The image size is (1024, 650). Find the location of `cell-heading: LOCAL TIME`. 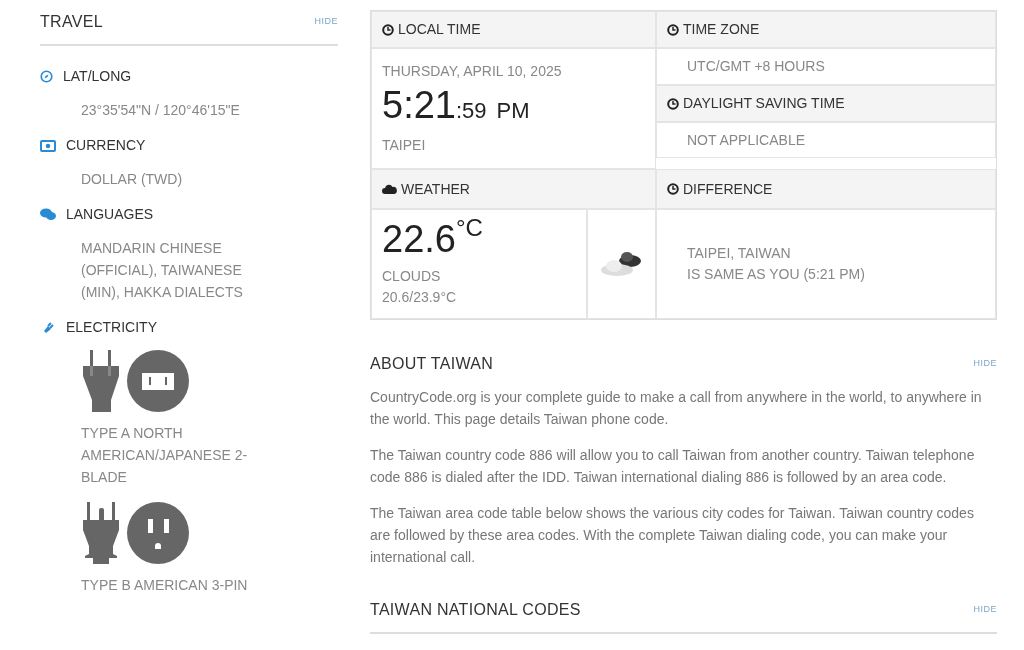

cell-heading: LOCAL TIME is located at coordinates (439, 29).